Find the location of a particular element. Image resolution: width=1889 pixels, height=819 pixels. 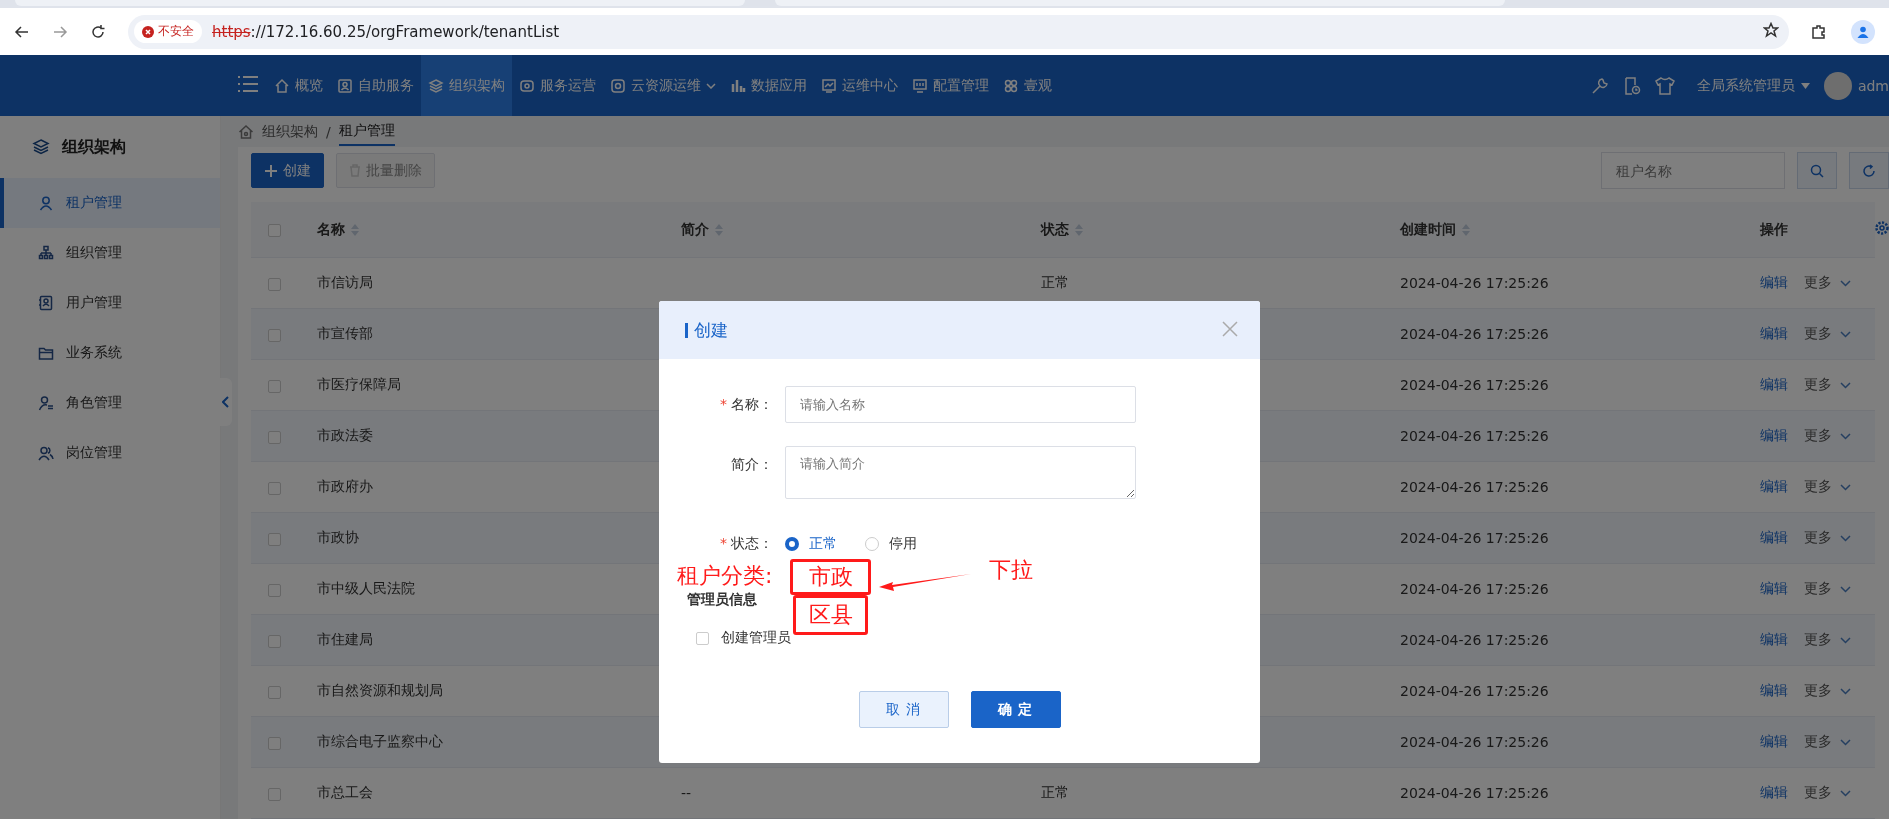

nav-tab: 概览 is located at coordinates (298, 85).